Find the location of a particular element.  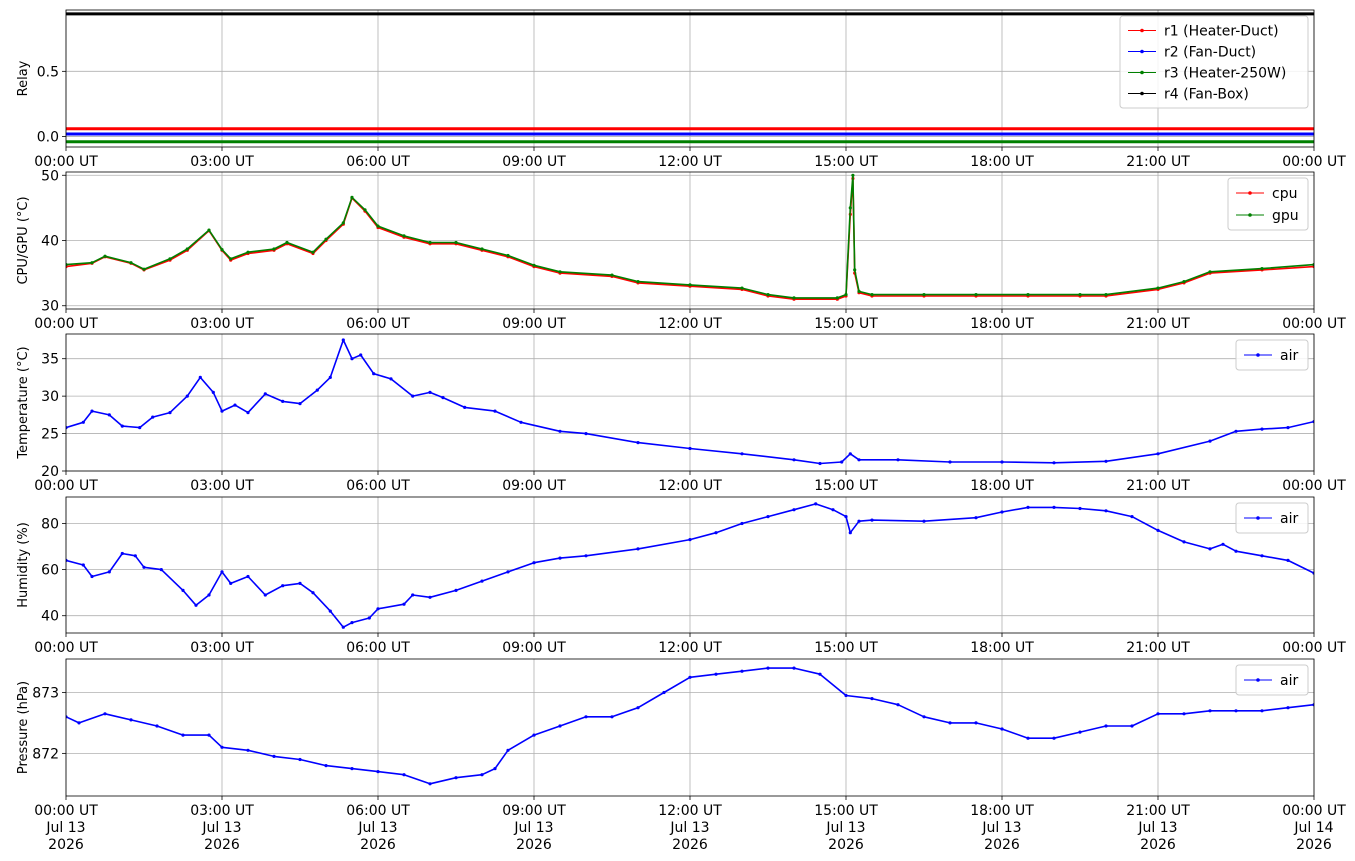

y-axis-label: CPU/GPU (°C) is located at coordinates (23, 240).